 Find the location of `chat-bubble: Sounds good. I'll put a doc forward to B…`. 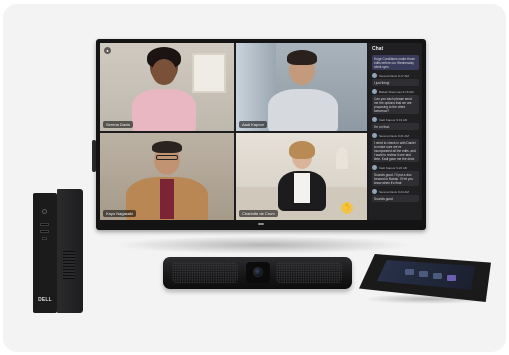

chat-bubble: Sounds good. I'll put a doc forward to B… is located at coordinates (395, 178).